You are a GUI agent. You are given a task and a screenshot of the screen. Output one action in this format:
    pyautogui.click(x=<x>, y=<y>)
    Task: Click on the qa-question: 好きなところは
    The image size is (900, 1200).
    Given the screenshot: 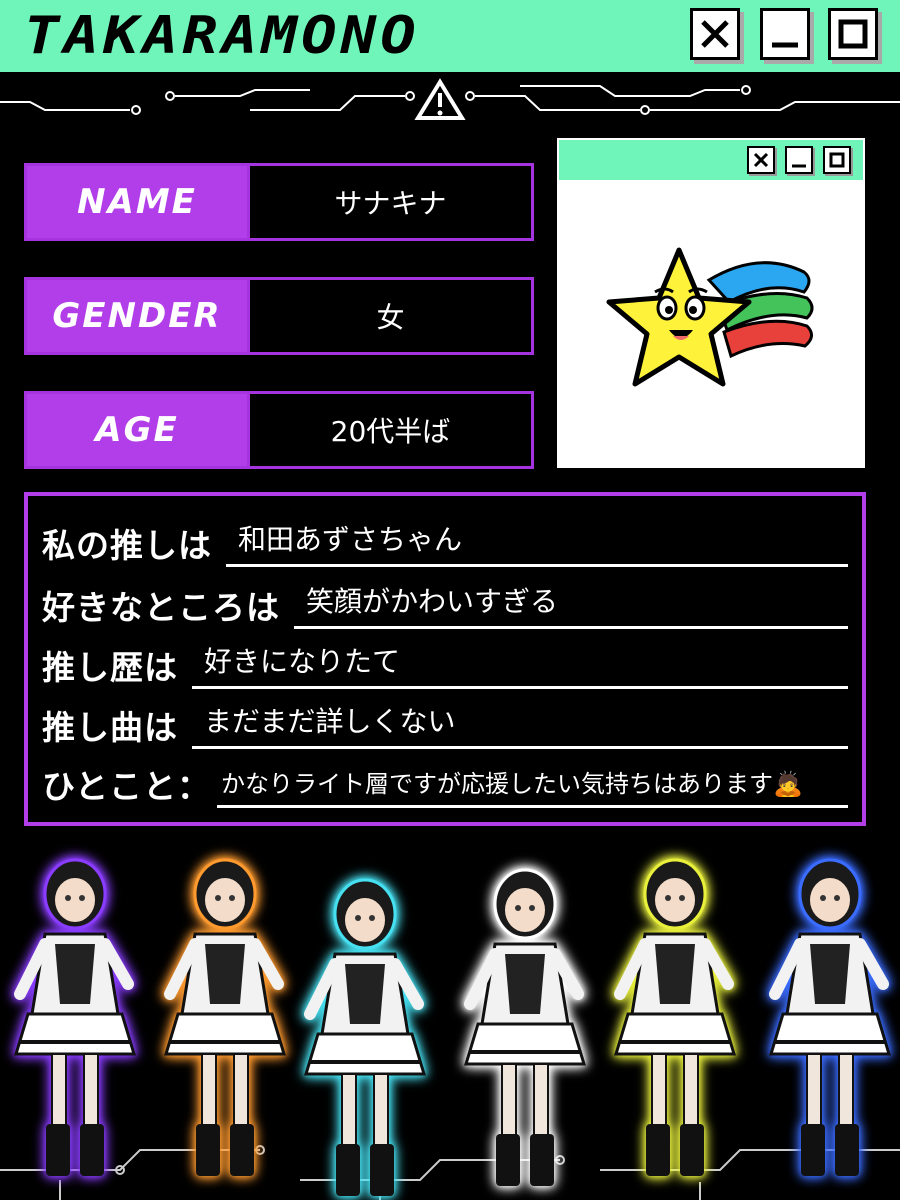 What is the action you would take?
    pyautogui.click(x=161, y=607)
    